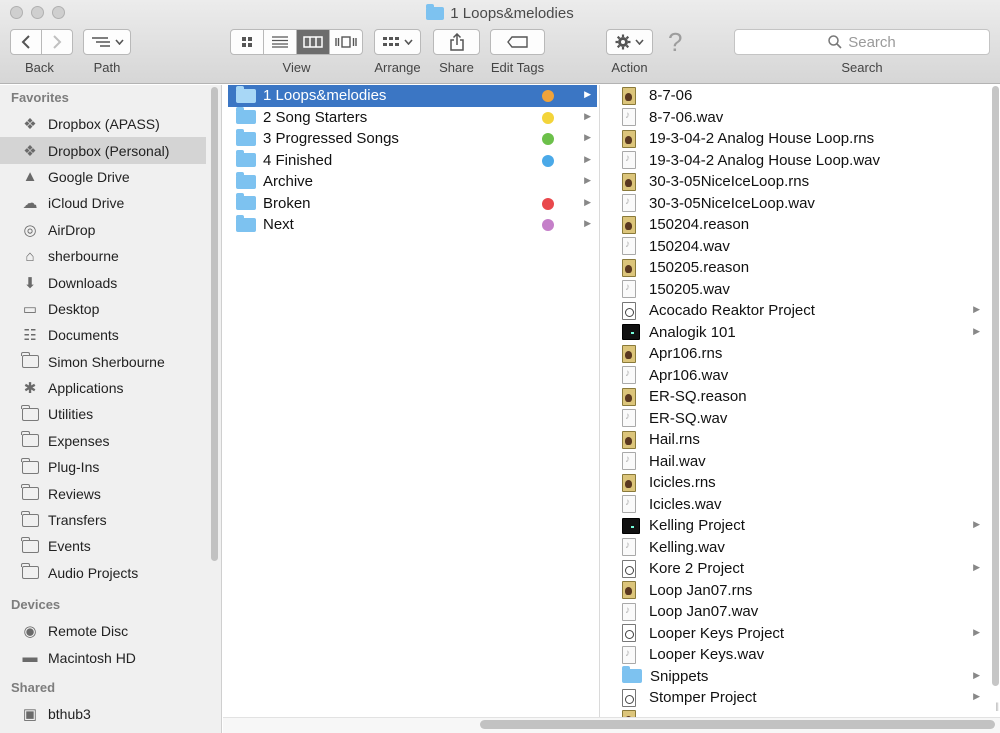 The width and height of the screenshot is (1000, 733). What do you see at coordinates (103, 493) in the screenshot?
I see `sidebar-item: Reviews` at bounding box center [103, 493].